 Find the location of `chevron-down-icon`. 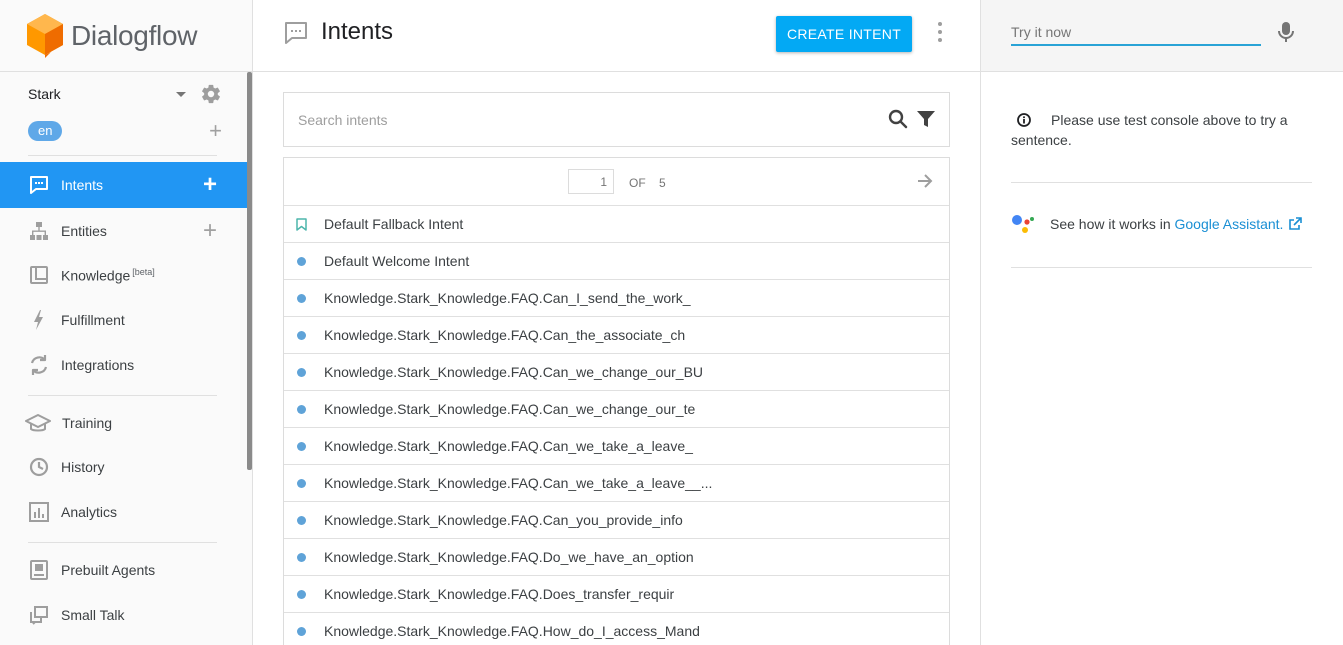

chevron-down-icon is located at coordinates (181, 94).